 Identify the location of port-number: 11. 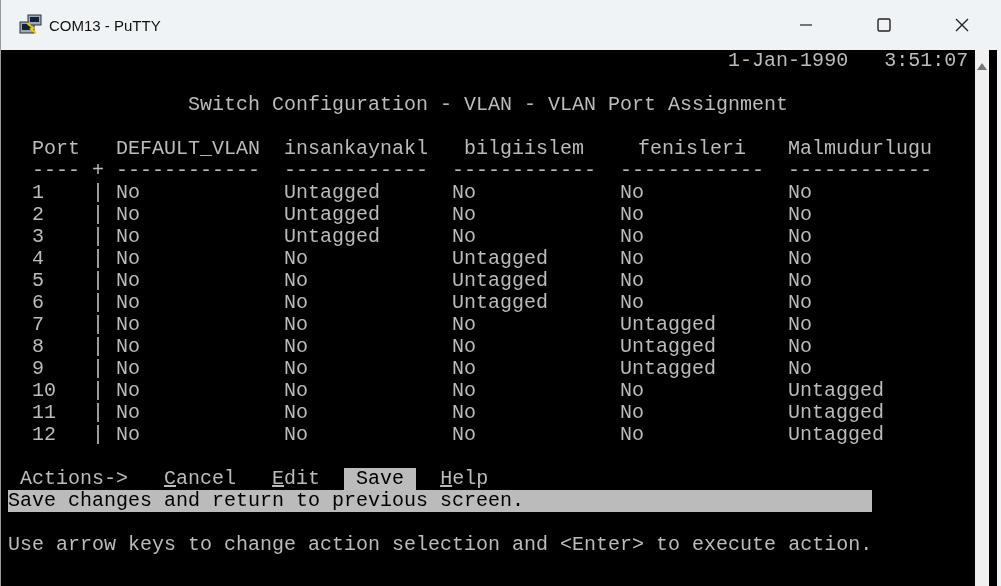
(44, 412).